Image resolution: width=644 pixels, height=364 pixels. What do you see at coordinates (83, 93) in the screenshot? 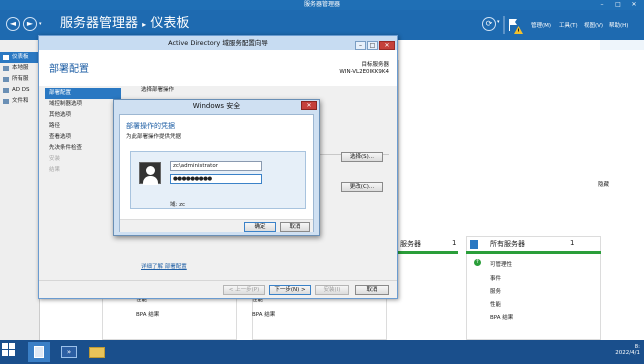
I see `step-deployment-config: 部署配置` at bounding box center [83, 93].